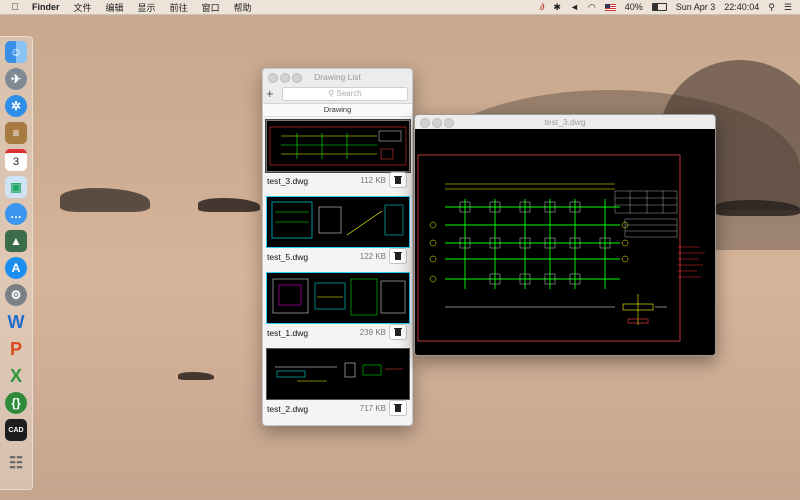 This screenshot has height=500, width=800. I want to click on word-icon: W, so click(16, 322).